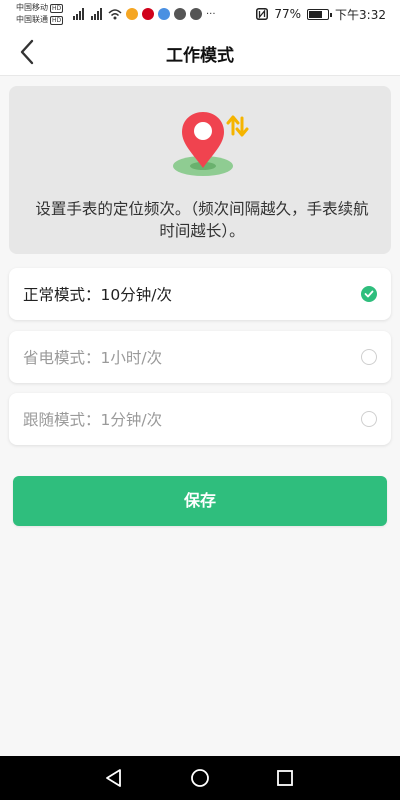 The height and width of the screenshot is (800, 400). What do you see at coordinates (316, 14) in the screenshot?
I see `battery-fill` at bounding box center [316, 14].